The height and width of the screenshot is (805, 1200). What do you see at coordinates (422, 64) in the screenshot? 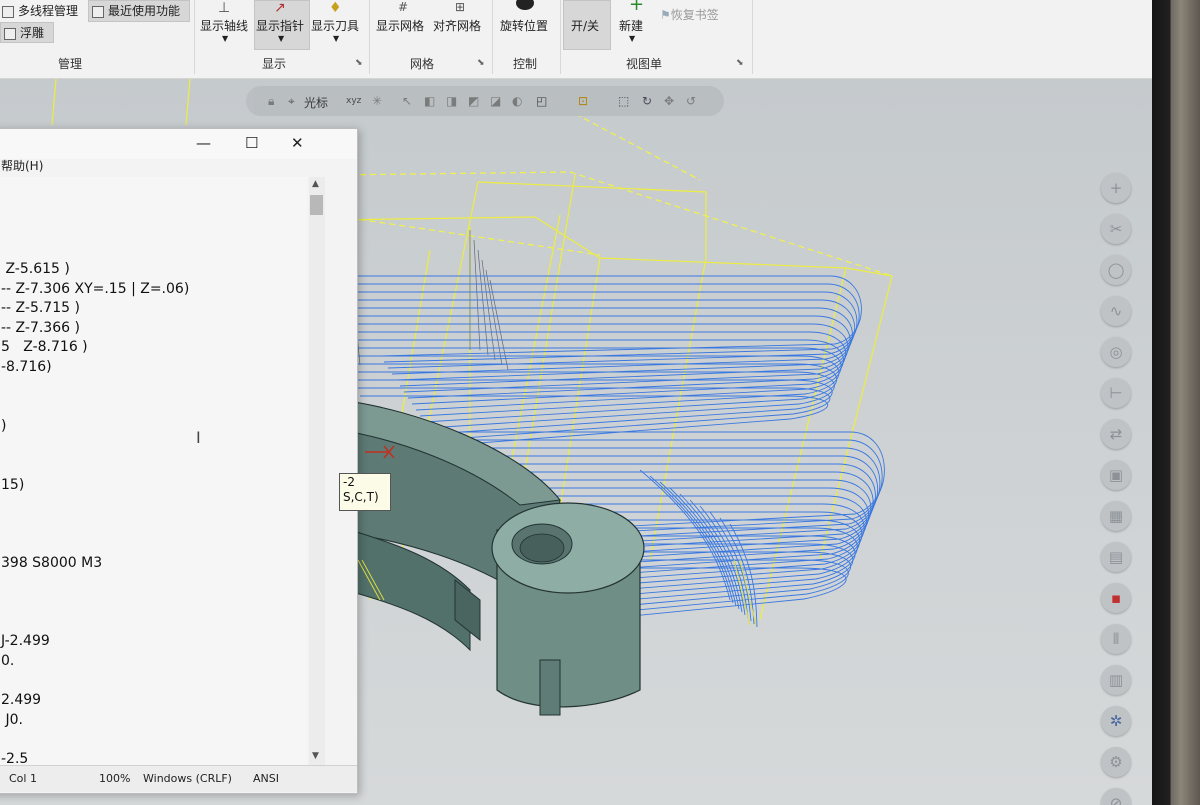
I see `group-grid: 网格` at bounding box center [422, 64].